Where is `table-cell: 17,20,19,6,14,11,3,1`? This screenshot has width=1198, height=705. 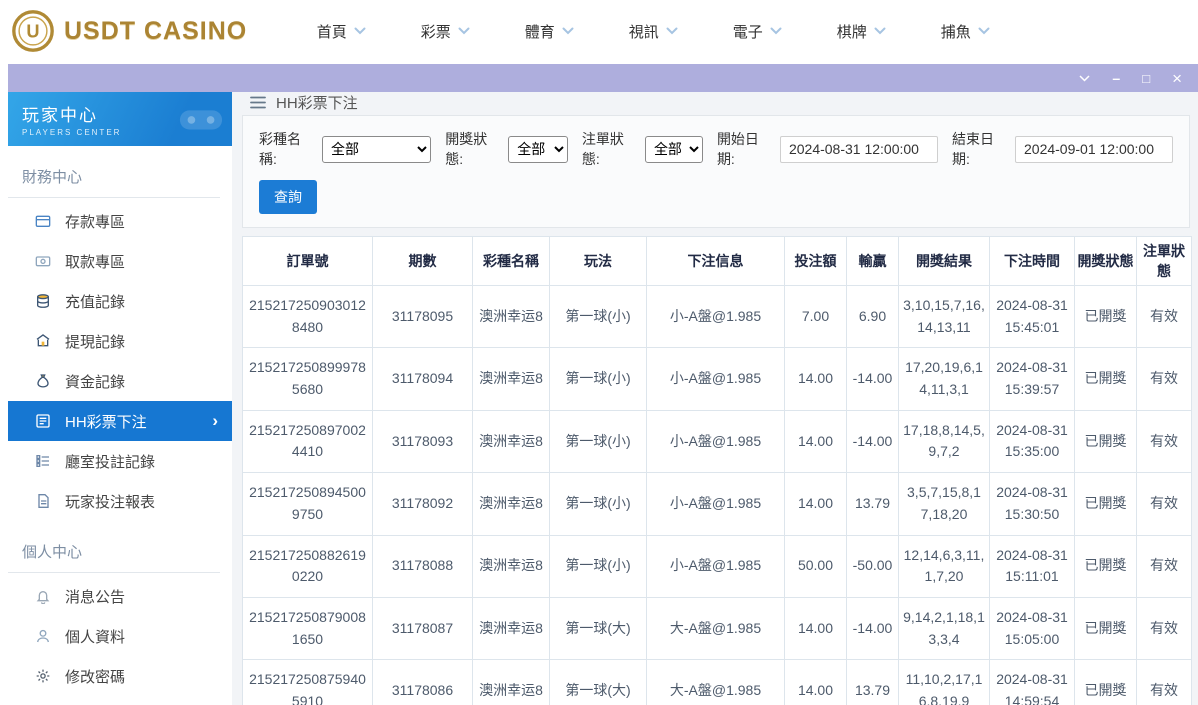
table-cell: 17,20,19,6,14,11,3,1 is located at coordinates (944, 379).